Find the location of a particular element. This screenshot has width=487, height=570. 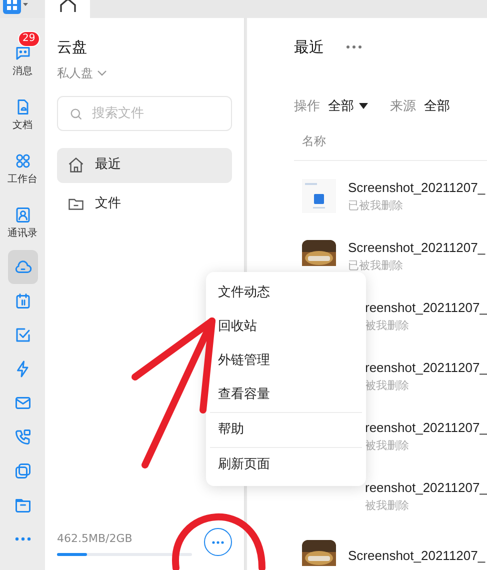

search-field: 搜索文件 is located at coordinates (144, 113).